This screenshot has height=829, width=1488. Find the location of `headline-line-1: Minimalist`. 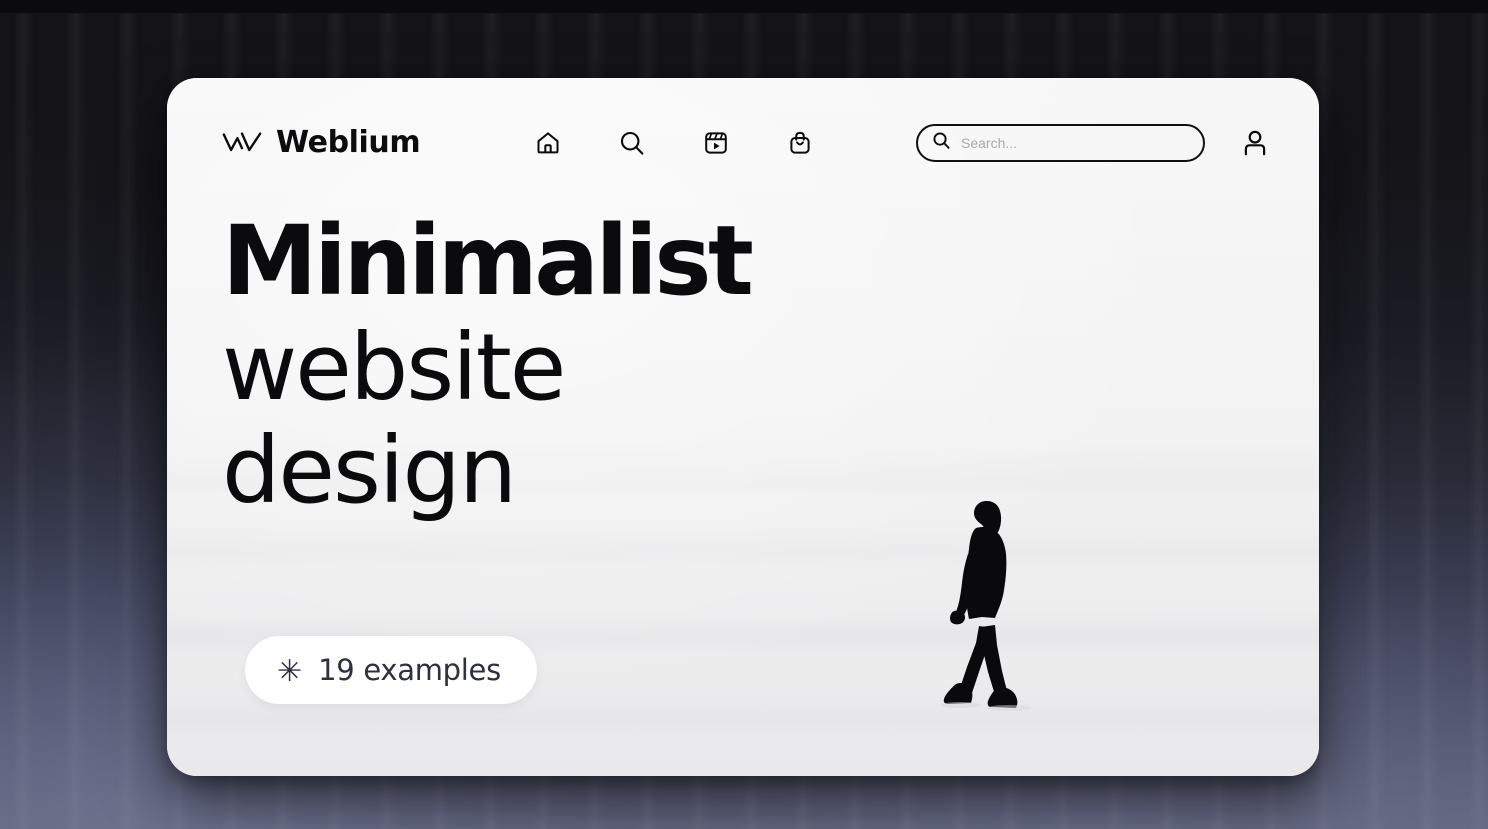

headline-line-1: Minimalist is located at coordinates (488, 261).